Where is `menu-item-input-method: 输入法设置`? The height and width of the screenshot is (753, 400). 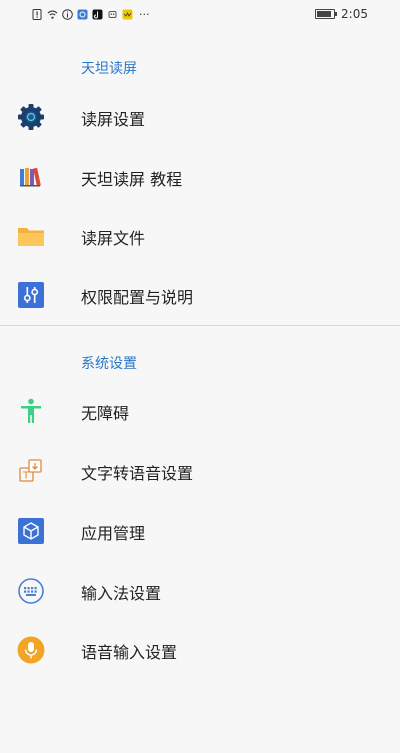
menu-item-input-method: 输入法设置 is located at coordinates (200, 591).